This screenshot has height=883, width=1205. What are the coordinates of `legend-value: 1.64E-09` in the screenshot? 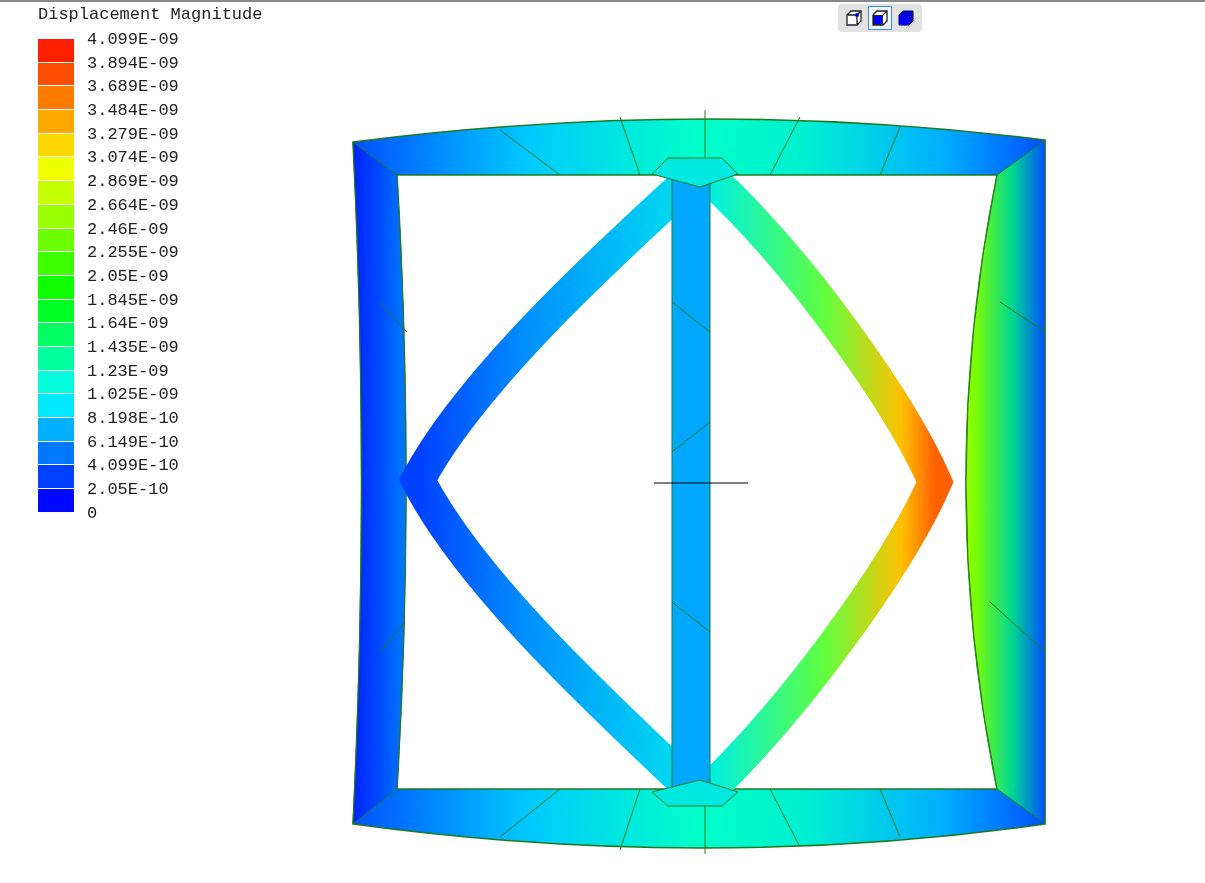 It's located at (128, 324).